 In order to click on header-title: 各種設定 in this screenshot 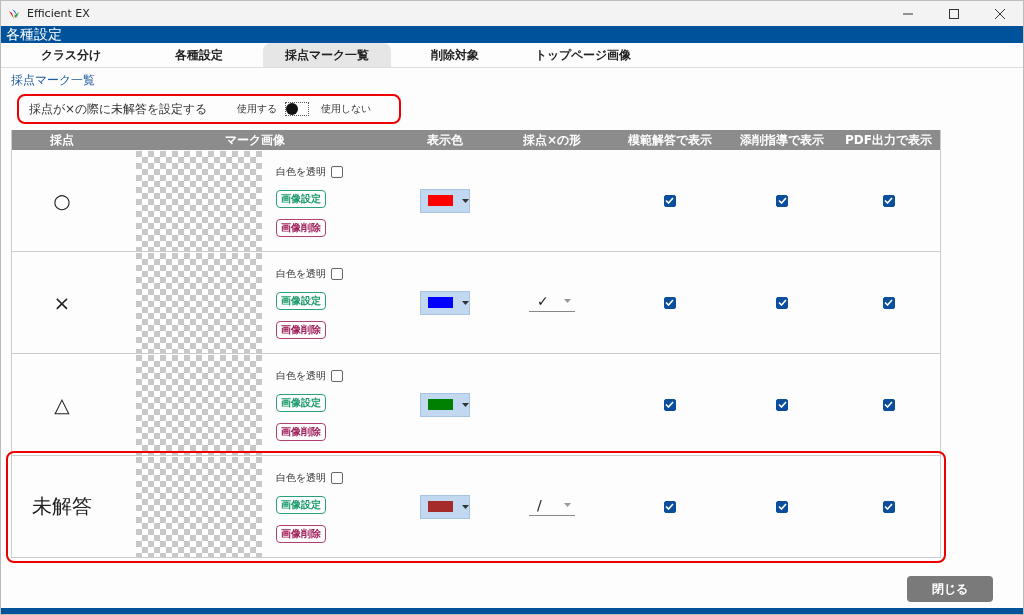, I will do `click(34, 34)`.